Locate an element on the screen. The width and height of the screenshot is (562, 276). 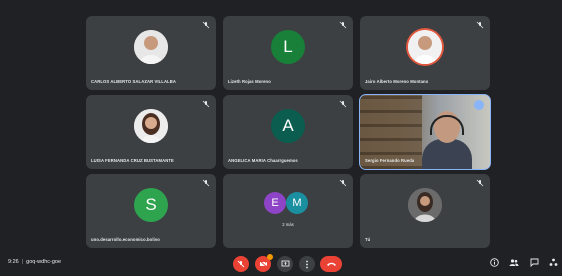
chat-button is located at coordinates (534, 263).